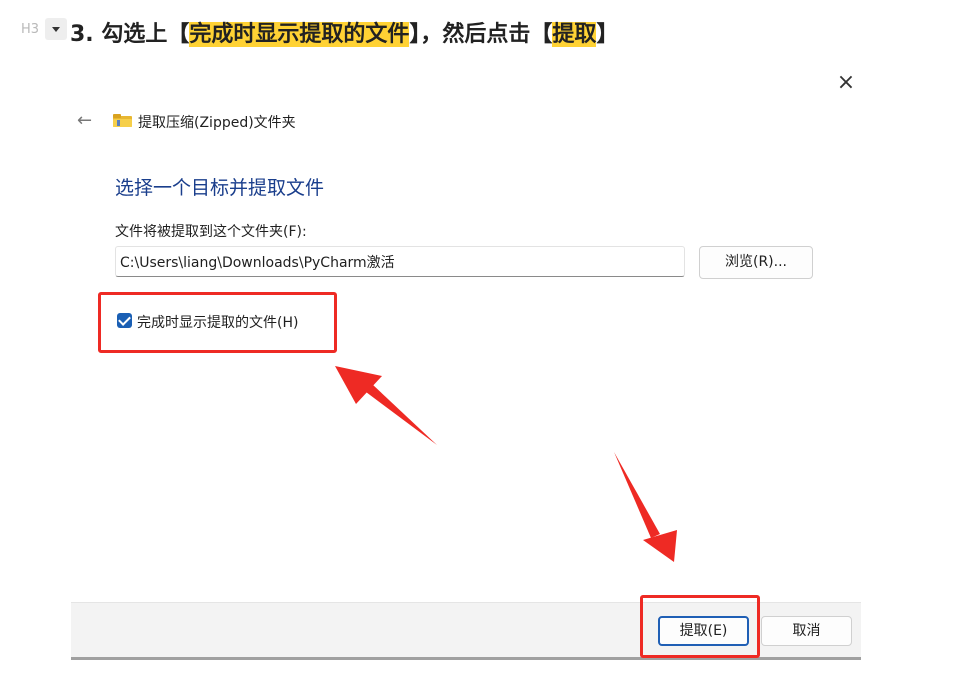 The height and width of the screenshot is (682, 974). Describe the element at coordinates (386, 405) in the screenshot. I see `annotation-arrow-to-checkbox` at that location.